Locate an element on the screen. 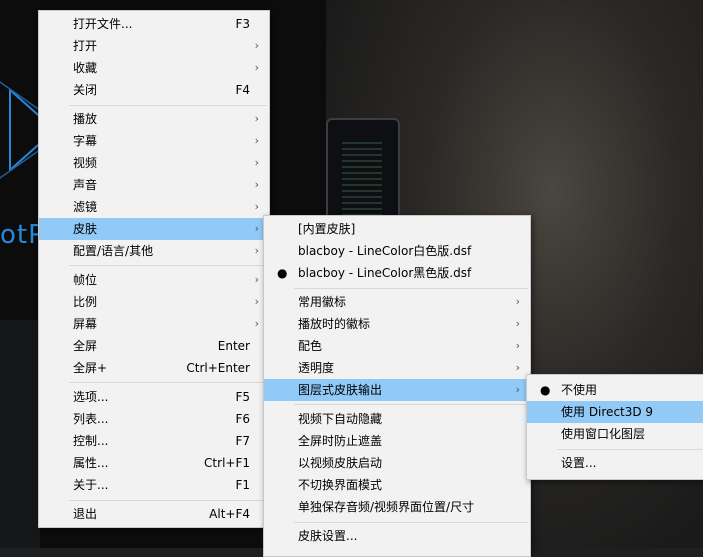 This screenshot has width=703, height=557. menu-item-favorites: 收藏 › is located at coordinates (154, 68).